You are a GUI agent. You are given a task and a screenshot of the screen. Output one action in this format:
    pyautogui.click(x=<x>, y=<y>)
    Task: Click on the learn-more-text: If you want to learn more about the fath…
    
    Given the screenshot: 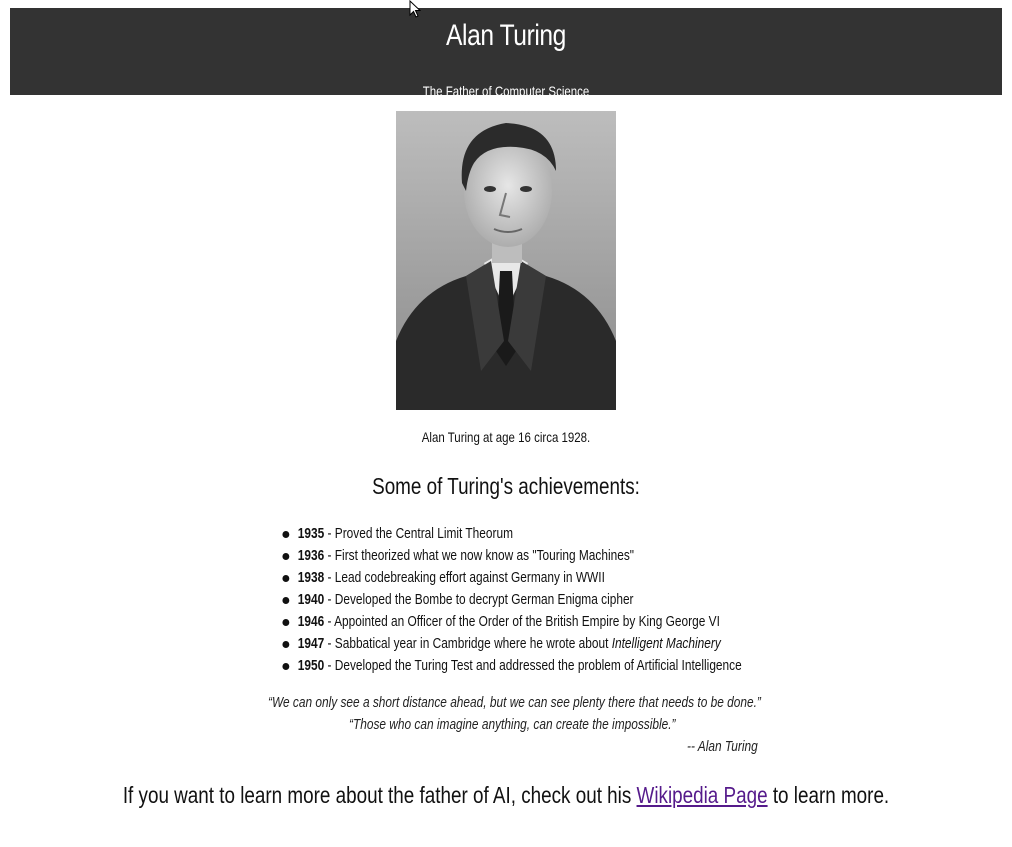 What is the action you would take?
    pyautogui.click(x=506, y=795)
    